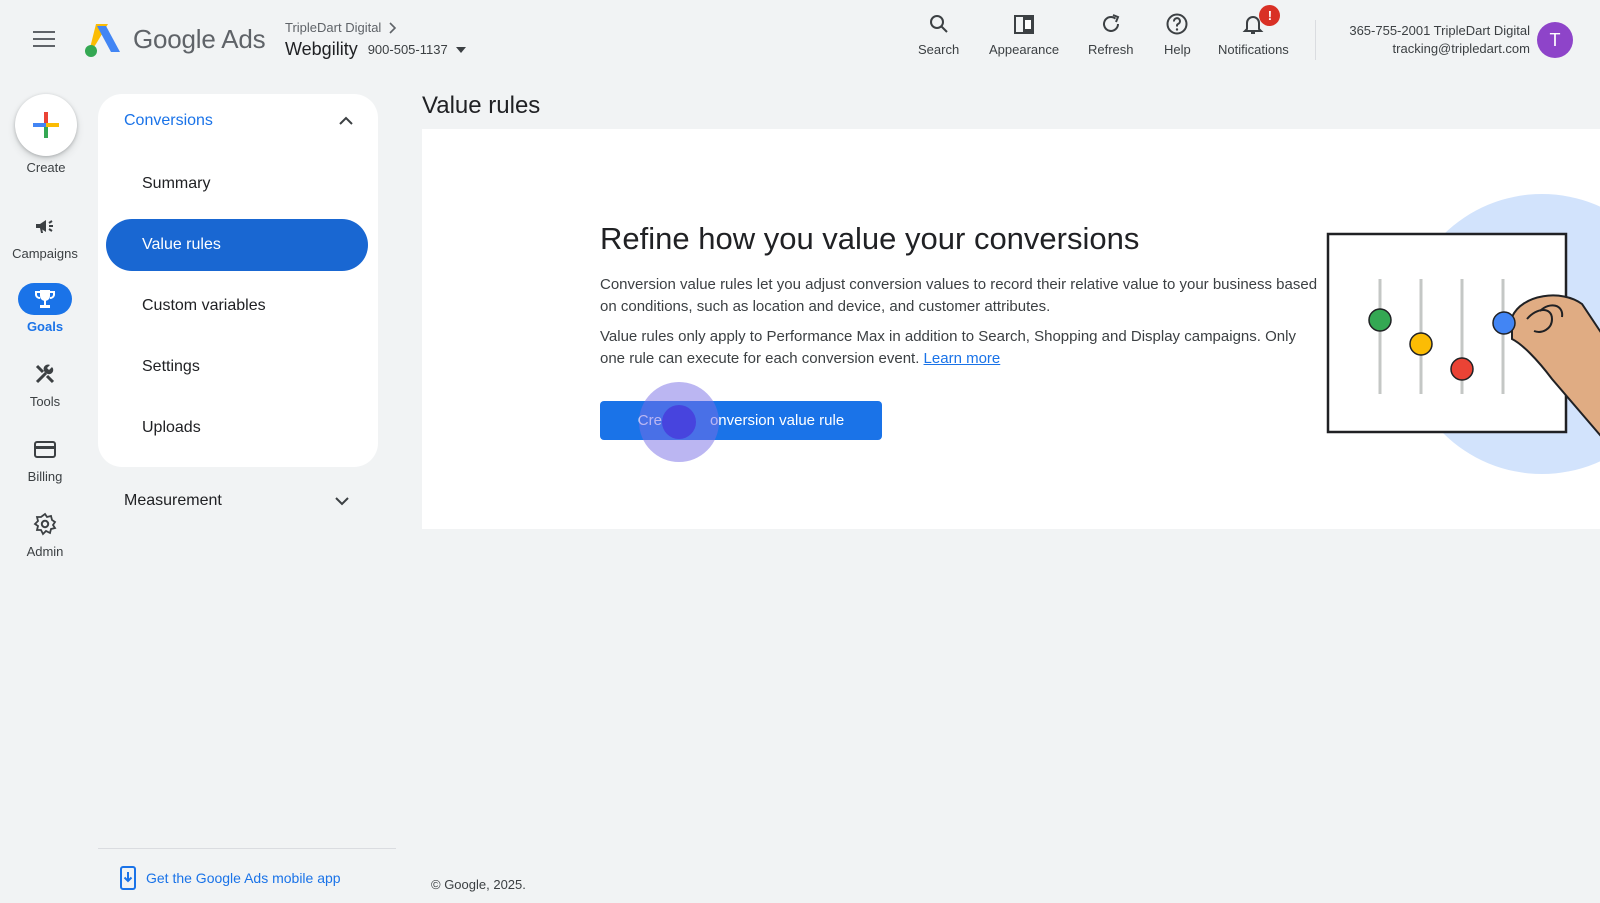 This screenshot has height=903, width=1600. I want to click on avatar: T, so click(1555, 40).